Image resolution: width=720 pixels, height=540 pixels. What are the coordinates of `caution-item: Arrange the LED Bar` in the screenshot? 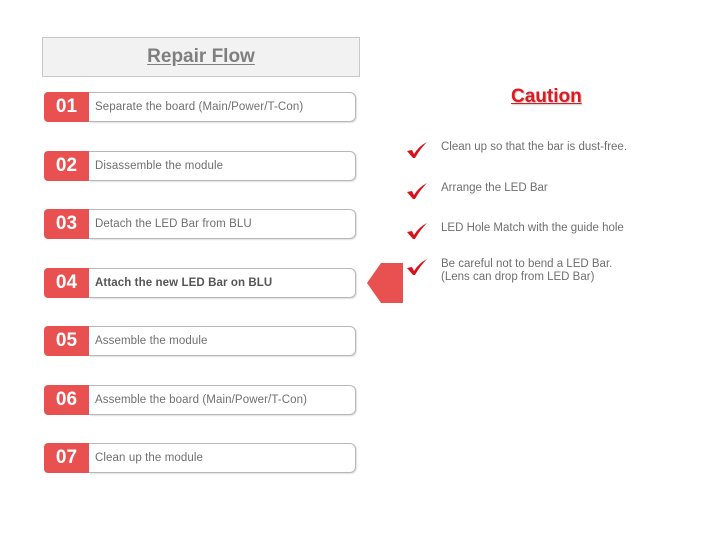 It's located at (477, 191).